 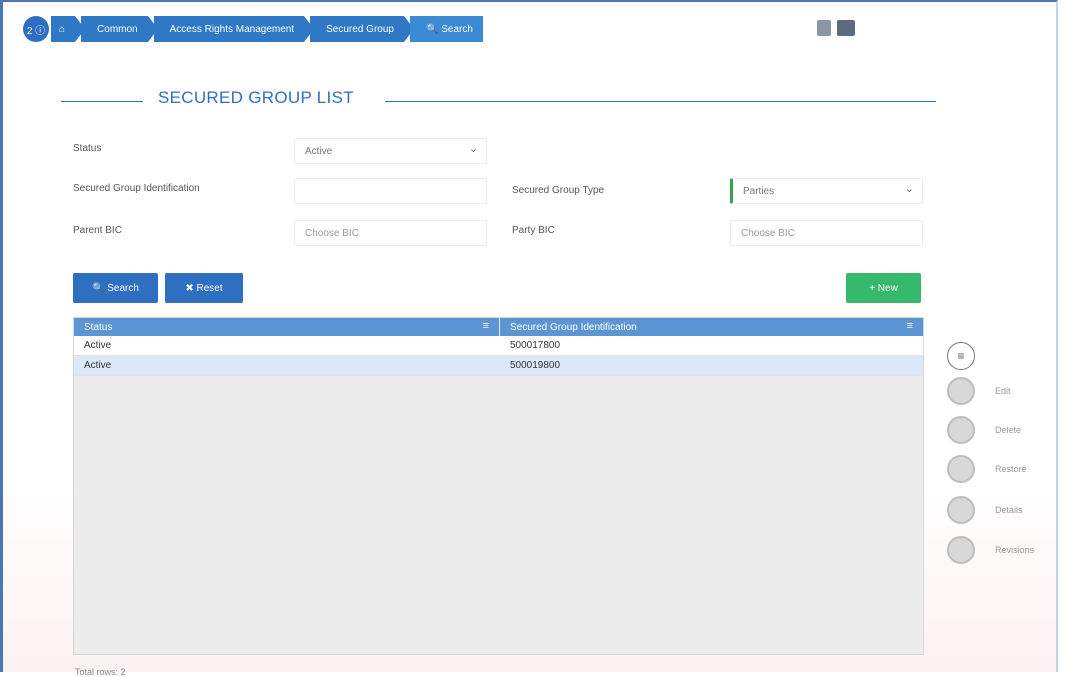 I want to click on sg-type-select: Parties, so click(x=826, y=191).